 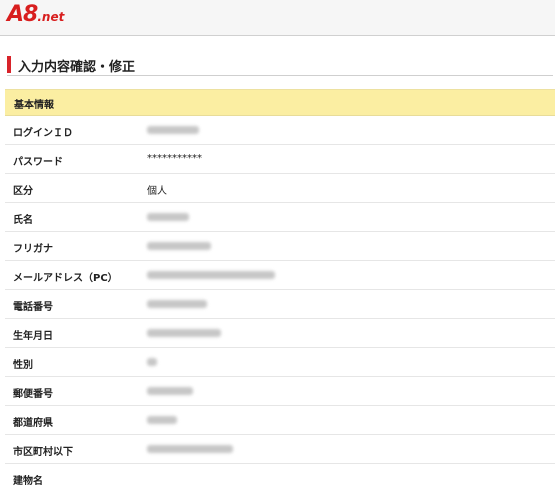 What do you see at coordinates (280, 188) in the screenshot?
I see `row-type: 区分 個人` at bounding box center [280, 188].